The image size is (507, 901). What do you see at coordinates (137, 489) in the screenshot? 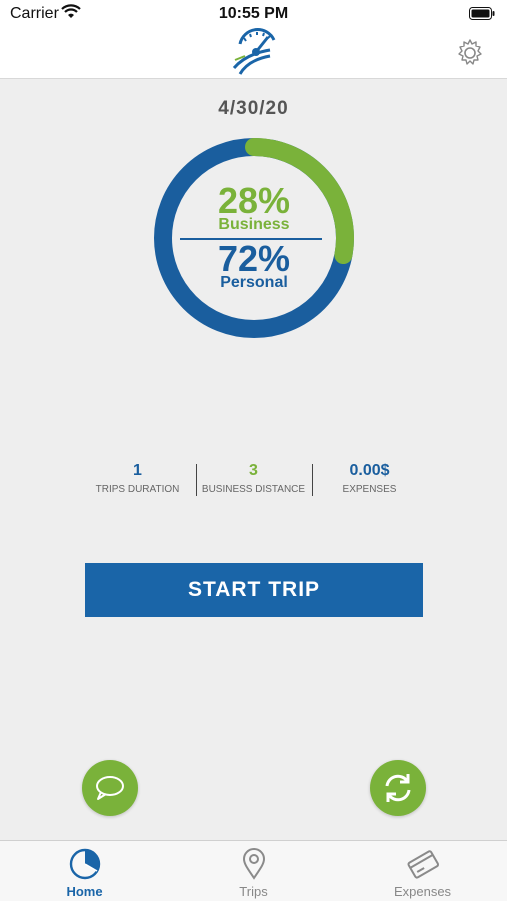
I see `stat-label: TRIPS DURATION` at bounding box center [137, 489].